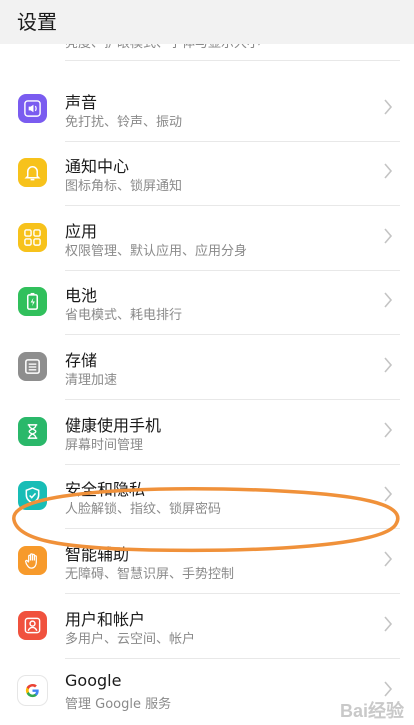 Image resolution: width=414 pixels, height=725 pixels. I want to click on settings-item-subtitle: 权限管理、默认应用、应用分身, so click(156, 251).